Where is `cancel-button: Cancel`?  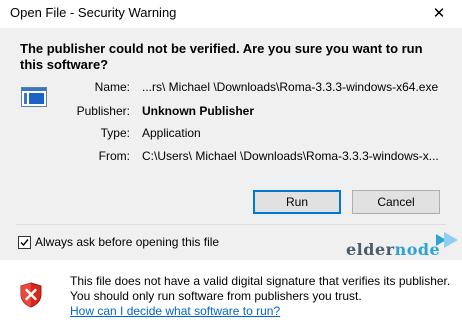 cancel-button: Cancel is located at coordinates (396, 202).